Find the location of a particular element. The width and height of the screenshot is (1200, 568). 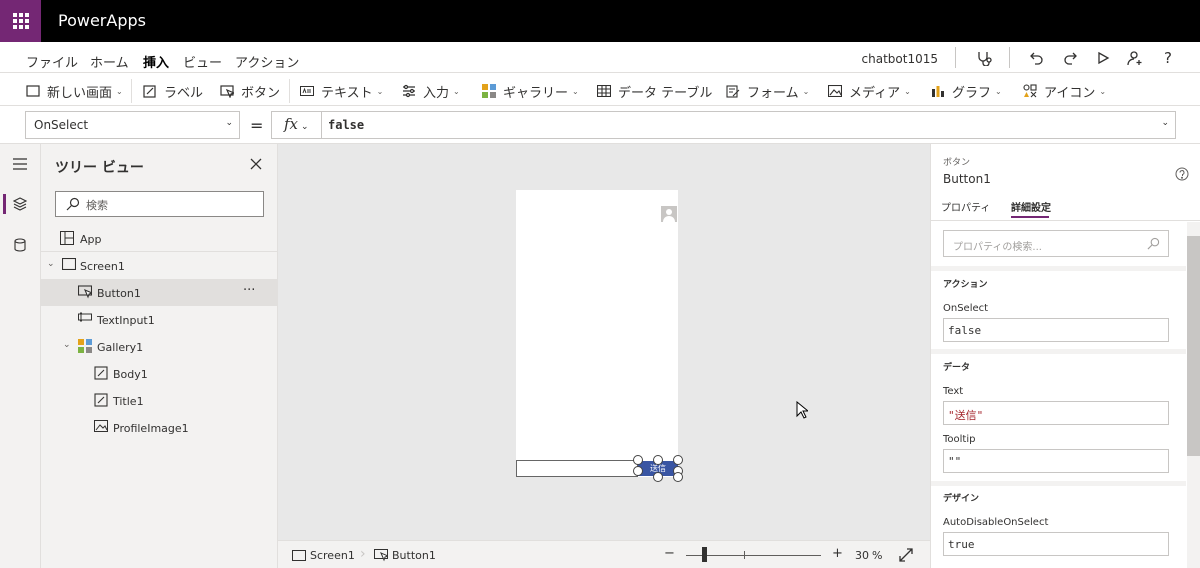

menu-file: ファイル is located at coordinates (52, 61).